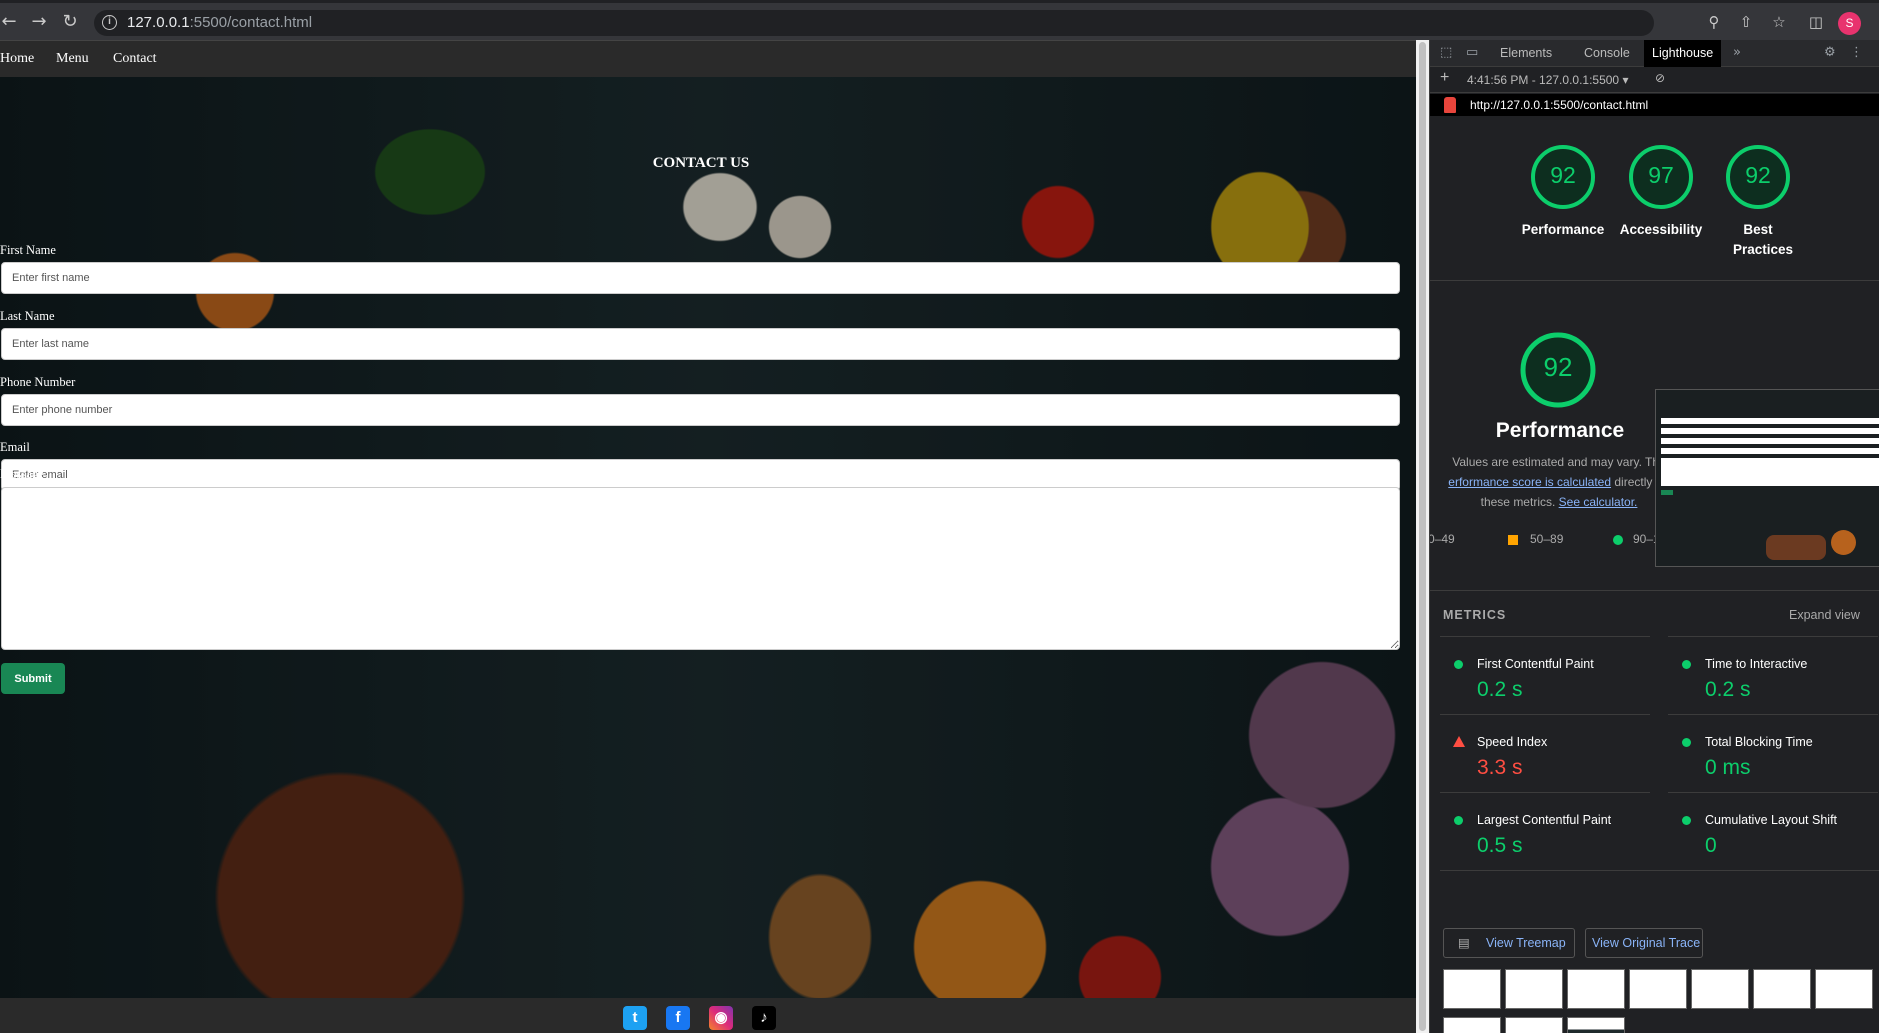  What do you see at coordinates (708, 1015) in the screenshot?
I see `site-footer: t f ◉ ♪` at bounding box center [708, 1015].